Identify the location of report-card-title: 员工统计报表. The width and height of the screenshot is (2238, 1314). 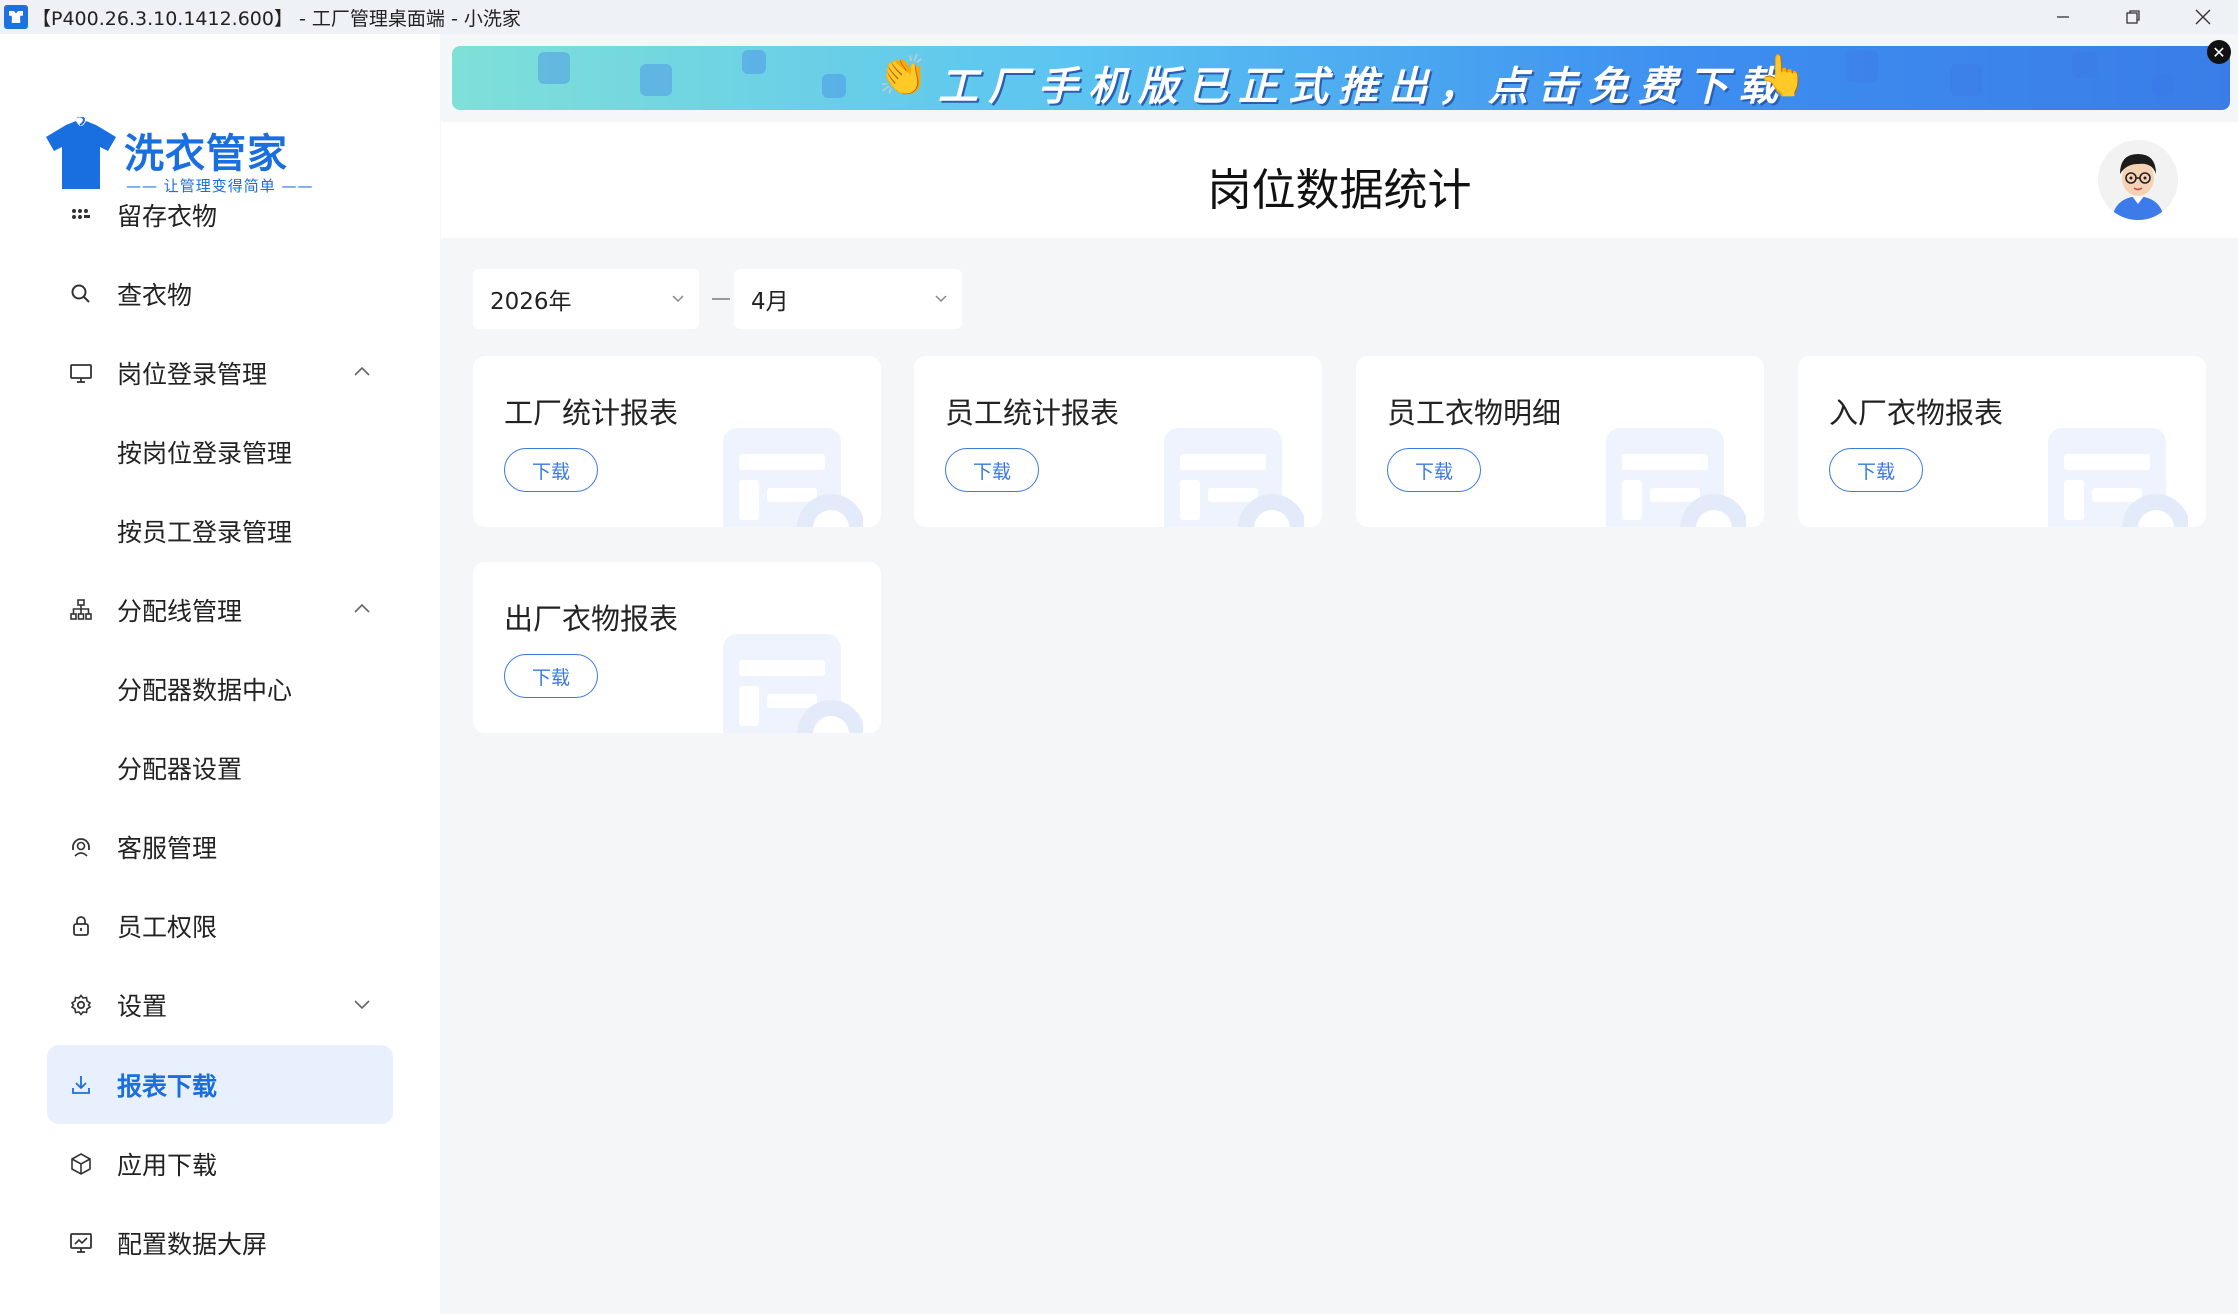
(1032, 413).